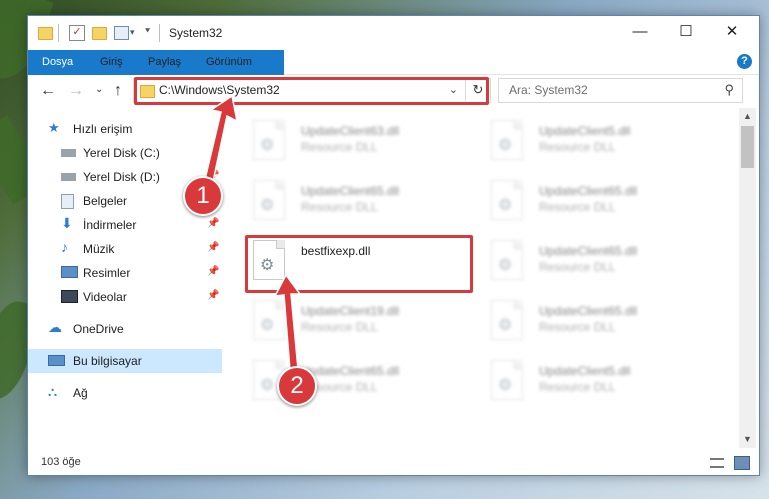 This screenshot has height=499, width=769. I want to click on scrollbar-thumb, so click(747, 147).